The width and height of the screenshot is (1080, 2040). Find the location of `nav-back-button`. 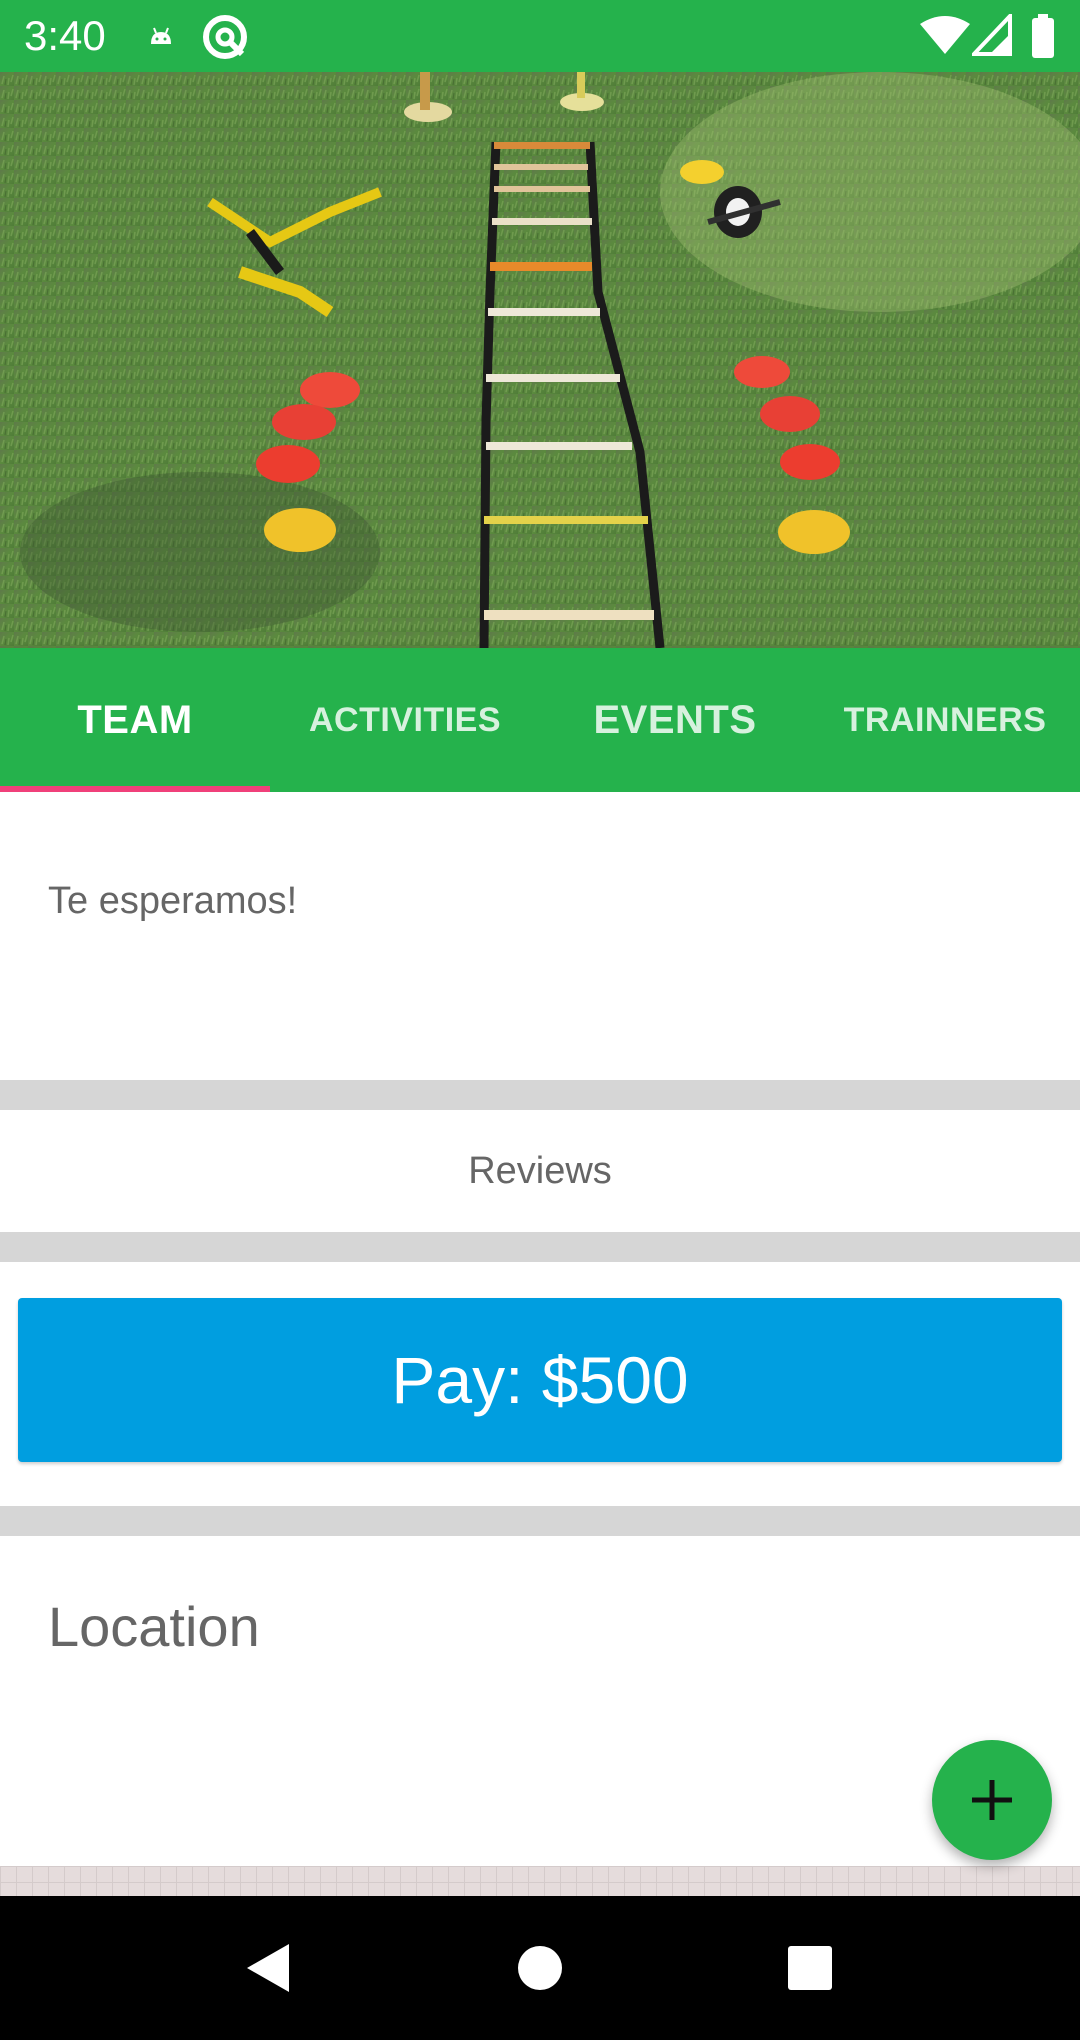

nav-back-button is located at coordinates (268, 1968).